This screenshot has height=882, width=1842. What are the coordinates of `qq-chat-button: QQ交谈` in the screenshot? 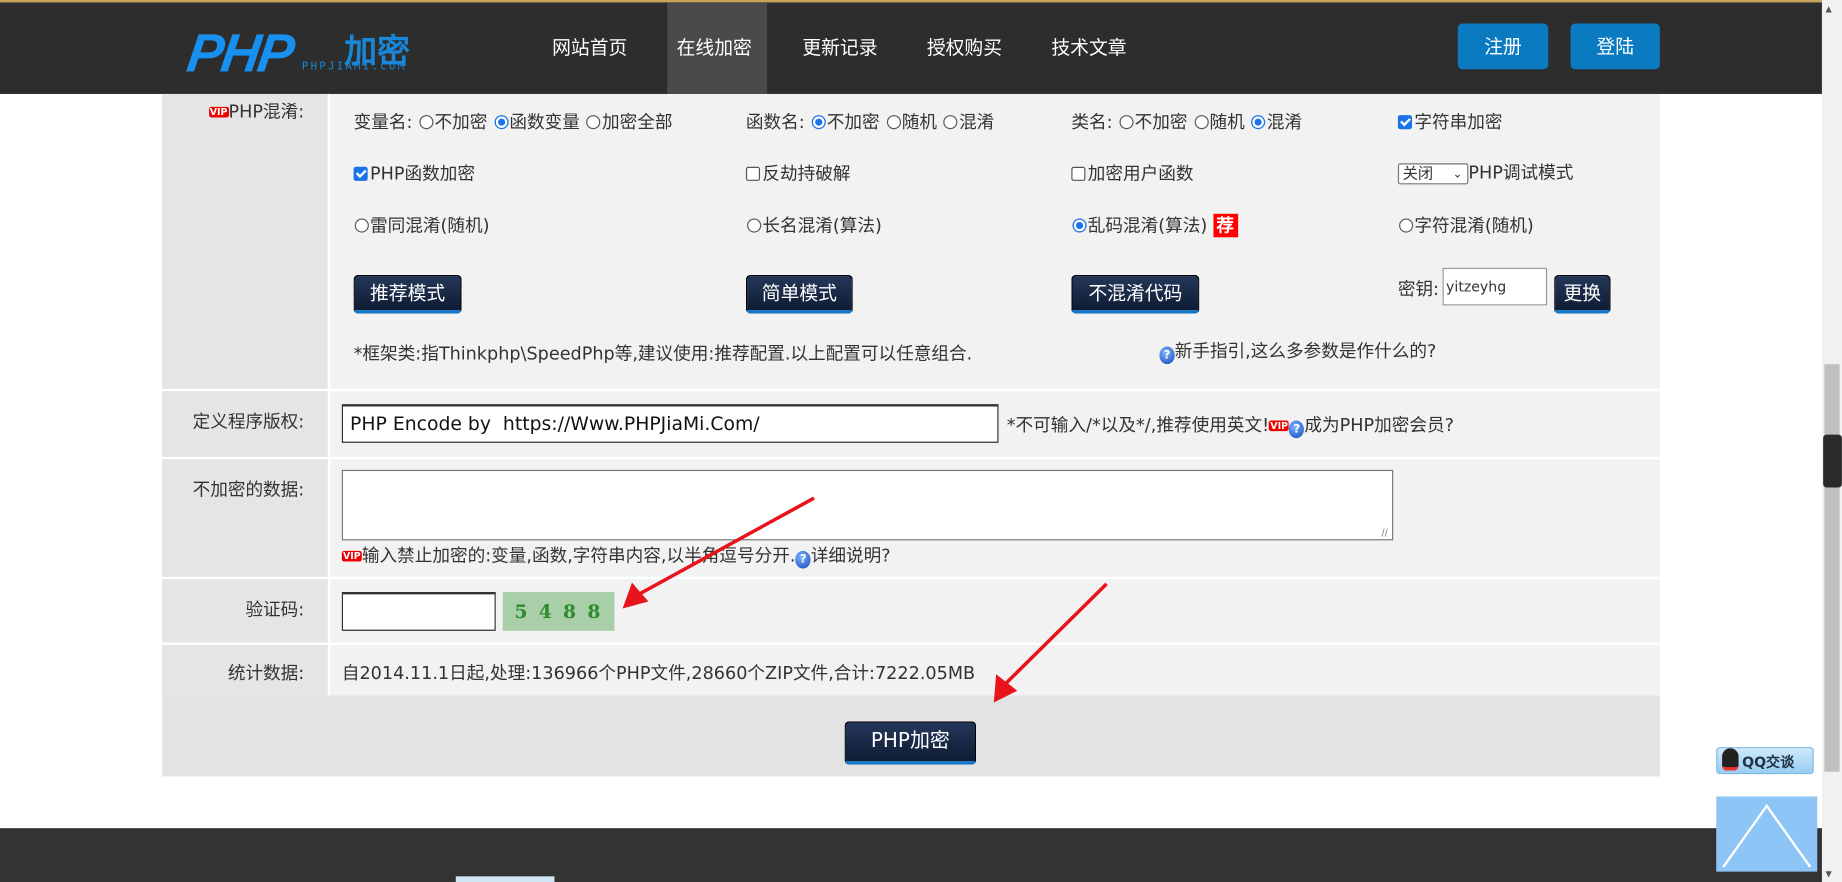 It's located at (1765, 761).